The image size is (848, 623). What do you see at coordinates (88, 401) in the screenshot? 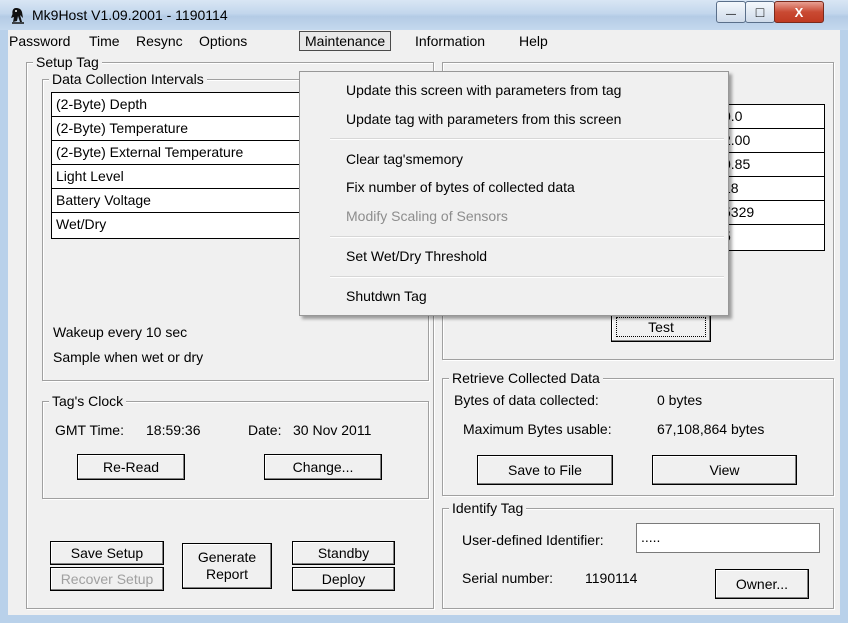
I see `tags-clock-label: Tag's Clock` at bounding box center [88, 401].